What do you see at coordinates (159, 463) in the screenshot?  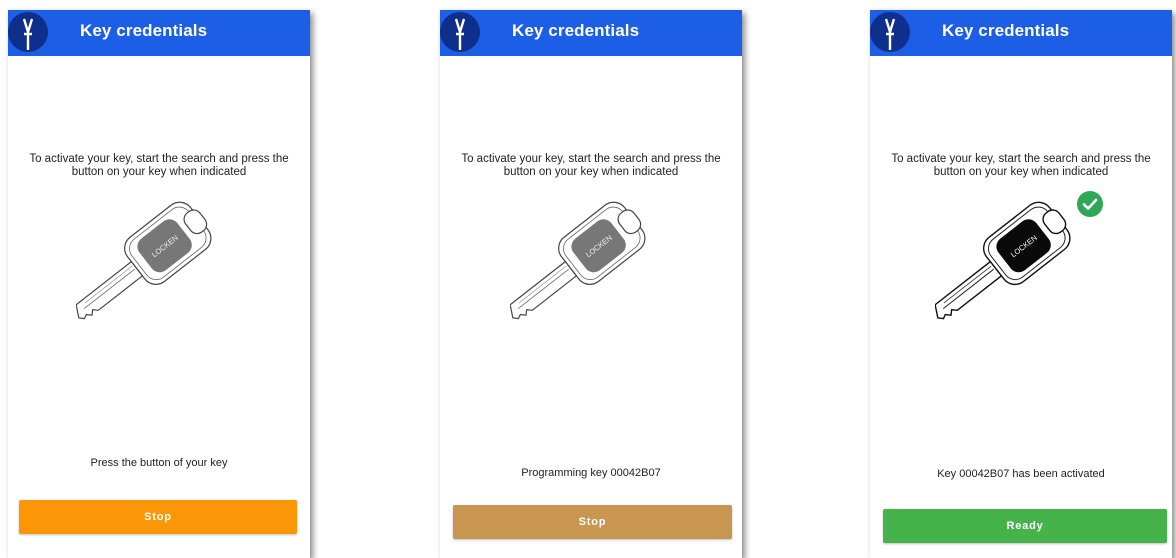 I see `status-text: Press the button of your key` at bounding box center [159, 463].